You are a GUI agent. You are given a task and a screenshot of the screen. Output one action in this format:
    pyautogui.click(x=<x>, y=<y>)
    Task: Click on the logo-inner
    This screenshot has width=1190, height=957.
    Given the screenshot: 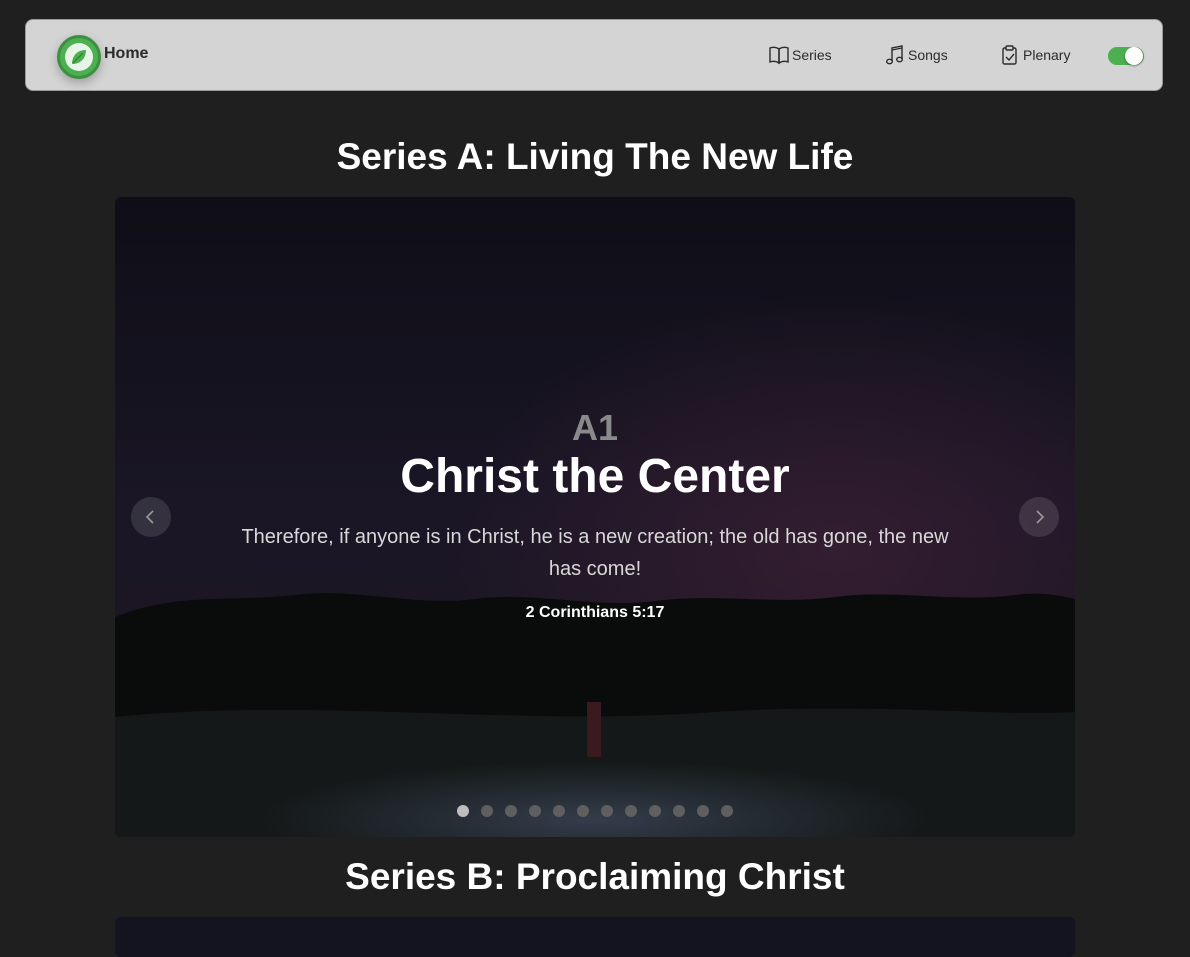 What is the action you would take?
    pyautogui.click(x=79, y=57)
    